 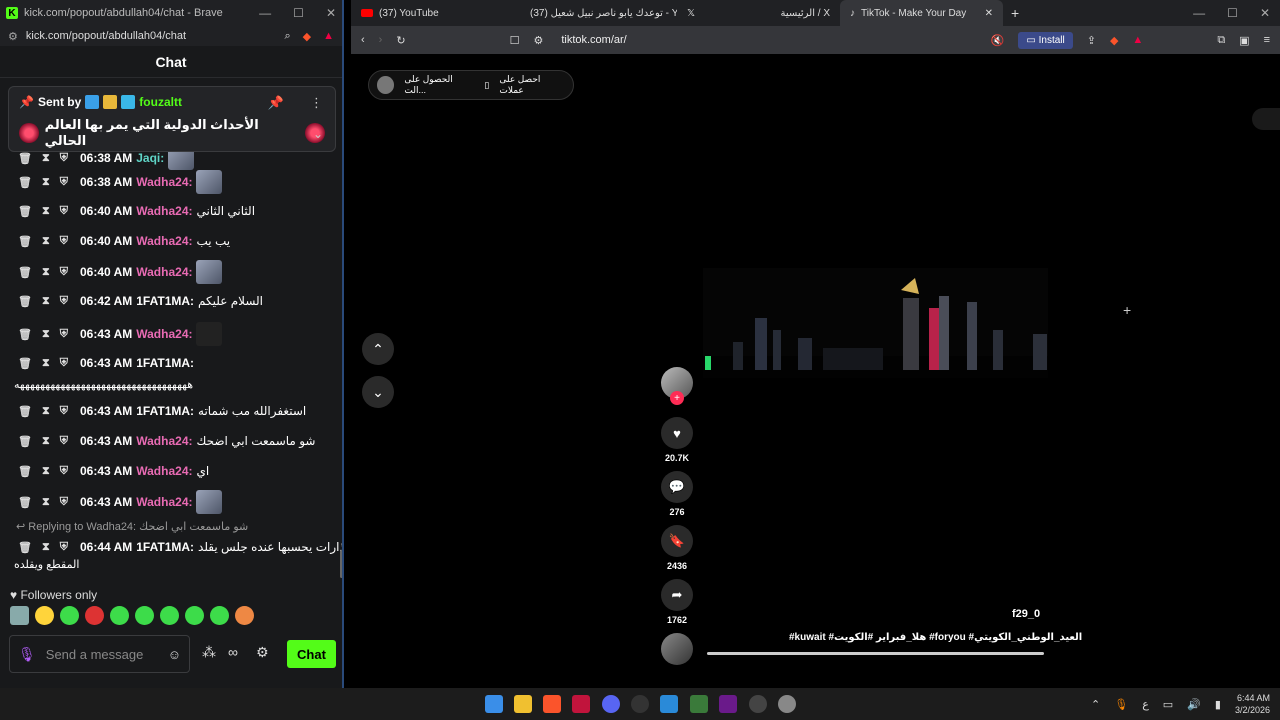 I want to click on zoom-icon: ⌕, so click(x=287, y=36).